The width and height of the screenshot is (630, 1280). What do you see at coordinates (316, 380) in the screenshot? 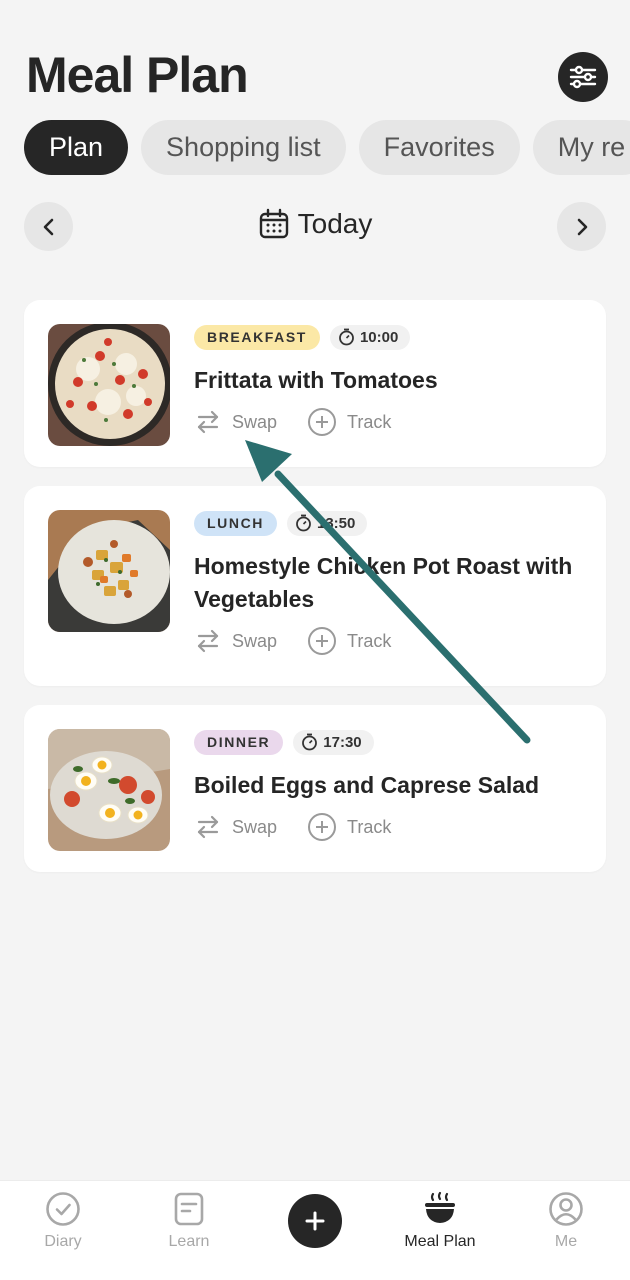
I see `meal-name: Frittata with Tomatoes` at bounding box center [316, 380].